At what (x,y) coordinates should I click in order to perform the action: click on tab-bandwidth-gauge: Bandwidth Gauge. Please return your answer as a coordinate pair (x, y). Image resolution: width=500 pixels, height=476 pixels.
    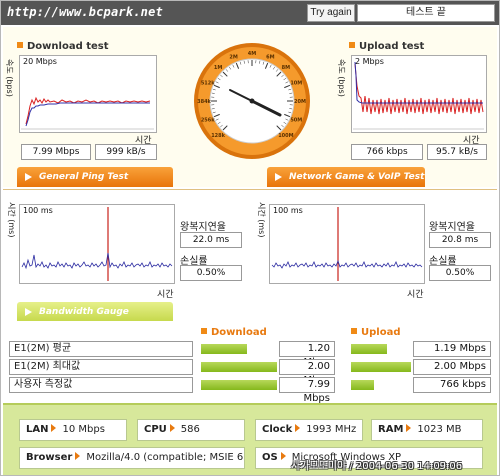
    Looking at the image, I should click on (95, 312).